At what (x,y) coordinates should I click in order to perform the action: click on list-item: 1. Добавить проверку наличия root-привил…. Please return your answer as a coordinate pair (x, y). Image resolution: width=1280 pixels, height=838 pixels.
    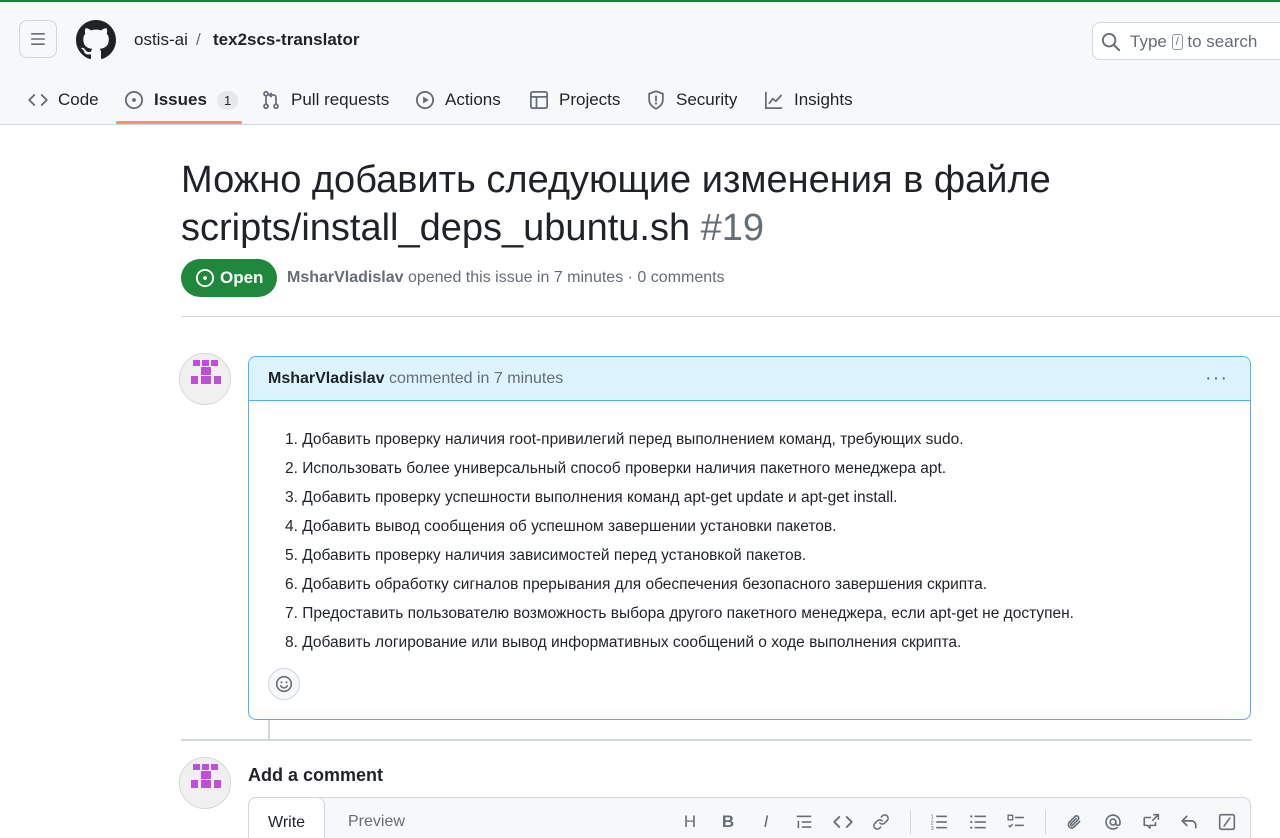
    Looking at the image, I should click on (624, 439).